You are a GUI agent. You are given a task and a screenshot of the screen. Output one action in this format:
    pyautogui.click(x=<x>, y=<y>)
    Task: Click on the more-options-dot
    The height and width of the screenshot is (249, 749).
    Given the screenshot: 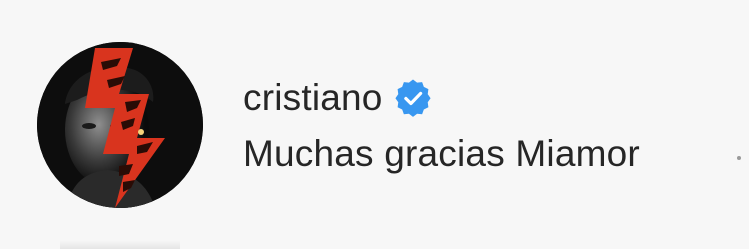 What is the action you would take?
    pyautogui.click(x=739, y=158)
    